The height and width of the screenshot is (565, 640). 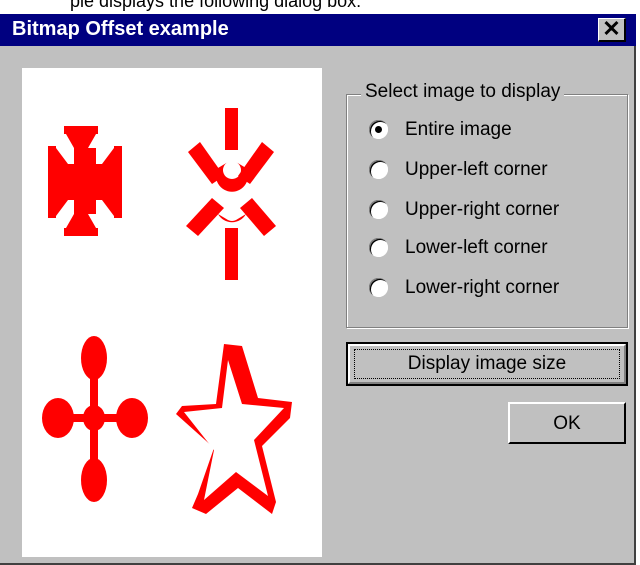 What do you see at coordinates (234, 429) in the screenshot?
I see `star-icon` at bounding box center [234, 429].